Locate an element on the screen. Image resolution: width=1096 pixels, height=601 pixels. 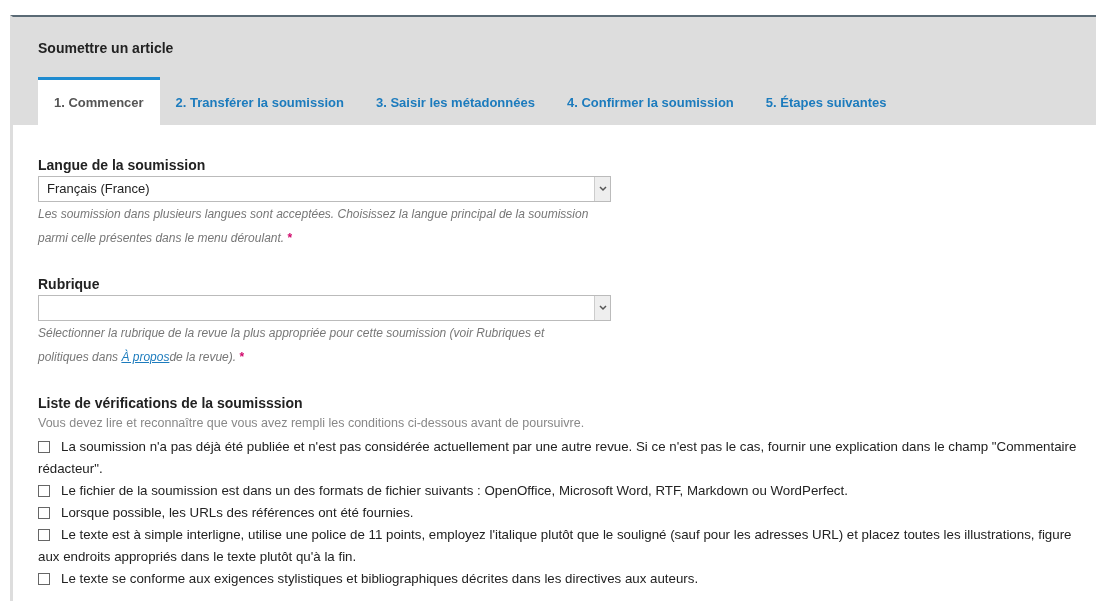
tab: 1. Commencer is located at coordinates (99, 101).